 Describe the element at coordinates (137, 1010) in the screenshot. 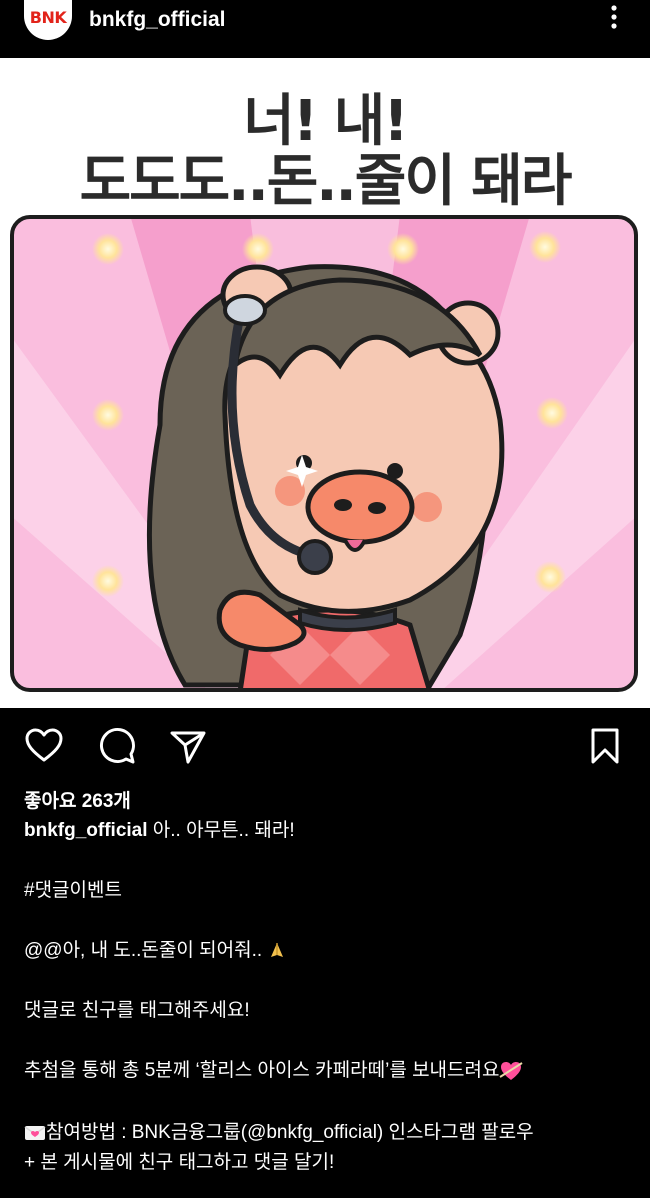

I see `caption-line-4: 댓글로 친구를 태그해주세요!` at that location.